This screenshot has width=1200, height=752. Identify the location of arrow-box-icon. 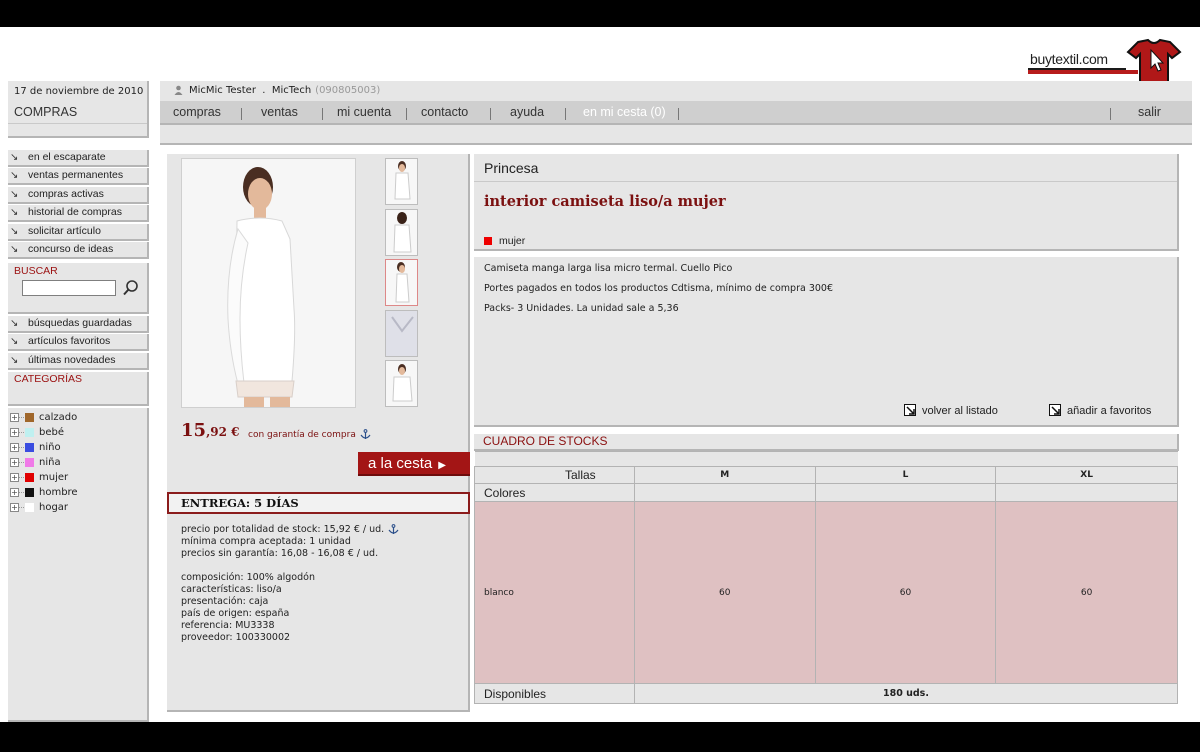
(910, 410).